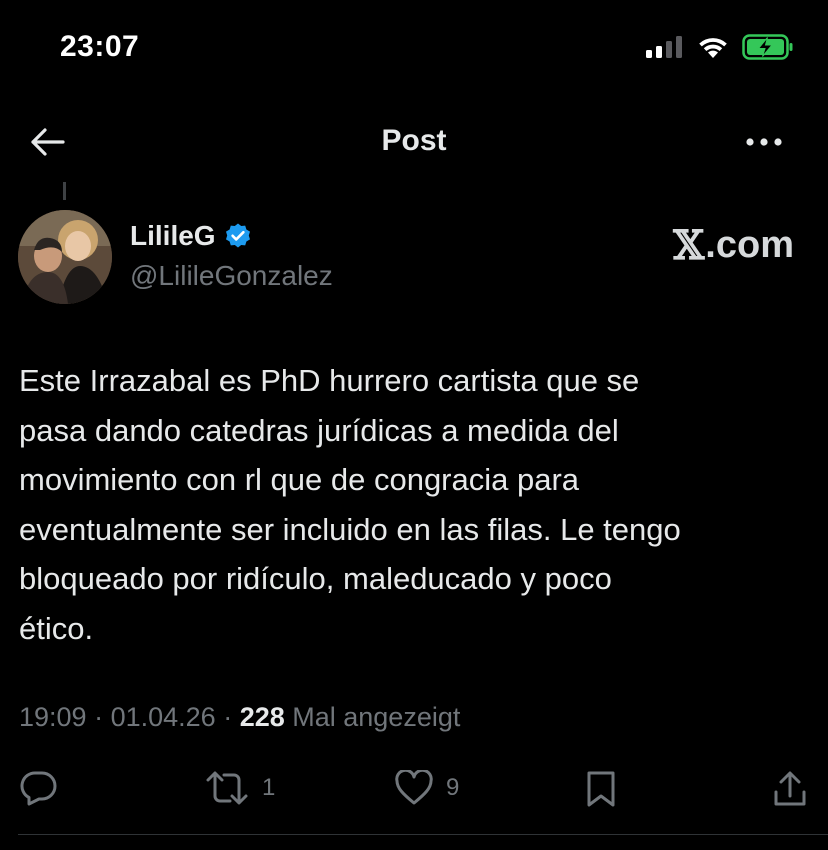 The width and height of the screenshot is (828, 850). What do you see at coordinates (100, 46) in the screenshot?
I see `status-time: 23:07` at bounding box center [100, 46].